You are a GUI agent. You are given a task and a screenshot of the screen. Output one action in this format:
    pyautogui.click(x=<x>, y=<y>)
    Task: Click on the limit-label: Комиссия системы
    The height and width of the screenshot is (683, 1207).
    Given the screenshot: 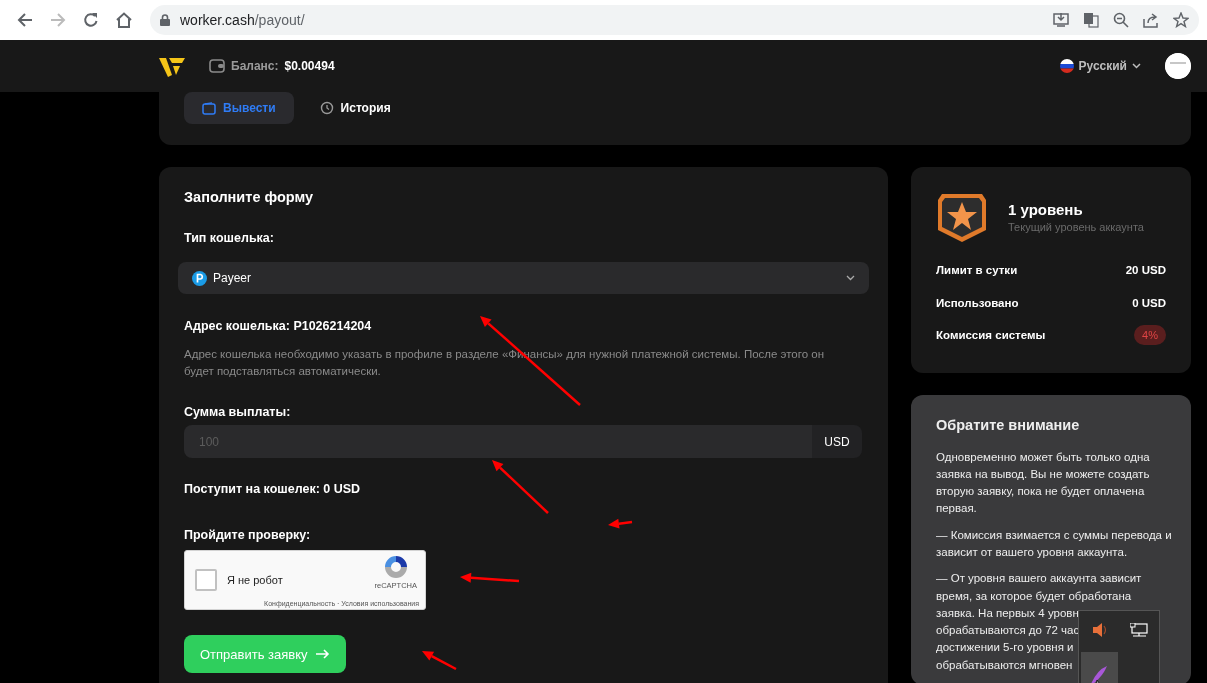 What is the action you would take?
    pyautogui.click(x=991, y=335)
    